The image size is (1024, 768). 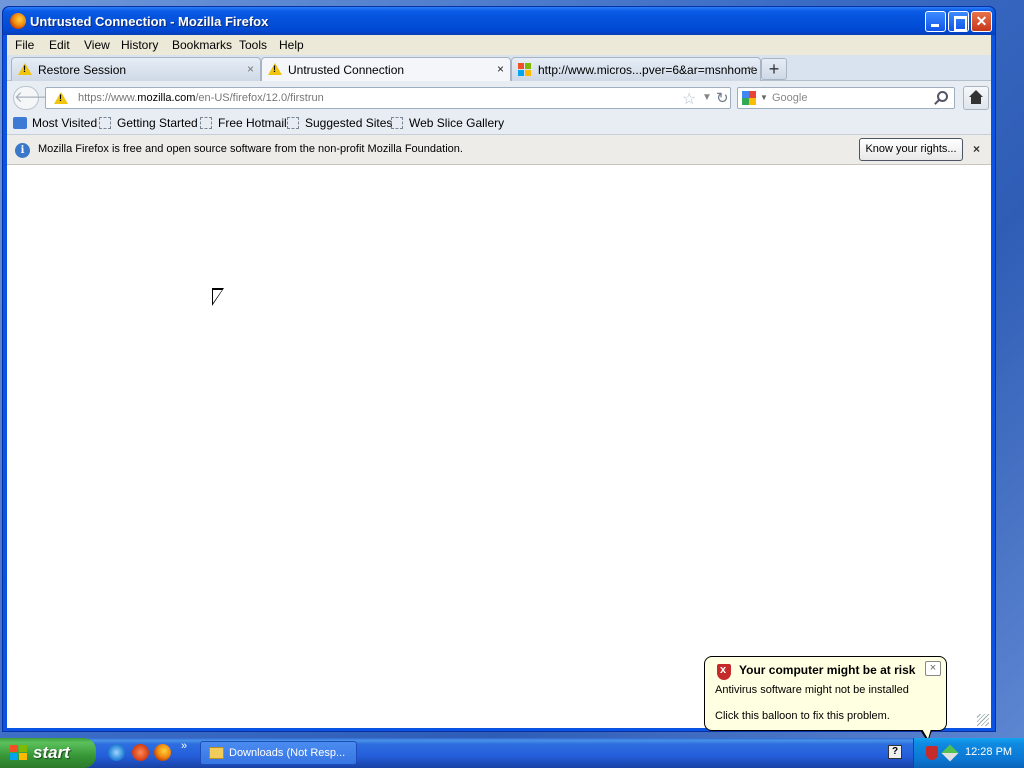 What do you see at coordinates (218, 297) in the screenshot?
I see `mouse-cursor-icon` at bounding box center [218, 297].